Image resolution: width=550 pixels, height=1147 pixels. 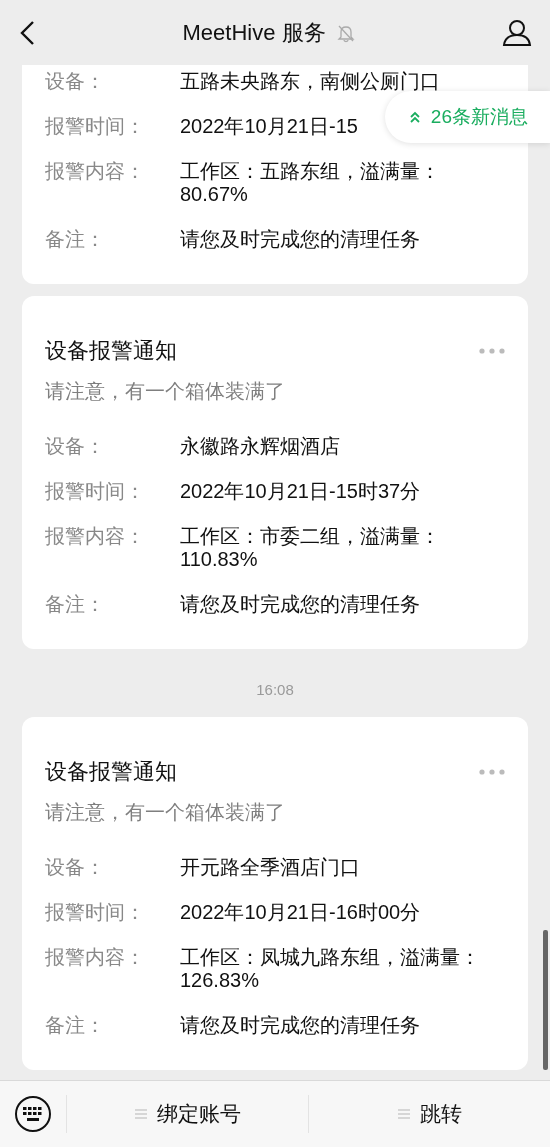 What do you see at coordinates (33, 1114) in the screenshot?
I see `keyboard-icon` at bounding box center [33, 1114].